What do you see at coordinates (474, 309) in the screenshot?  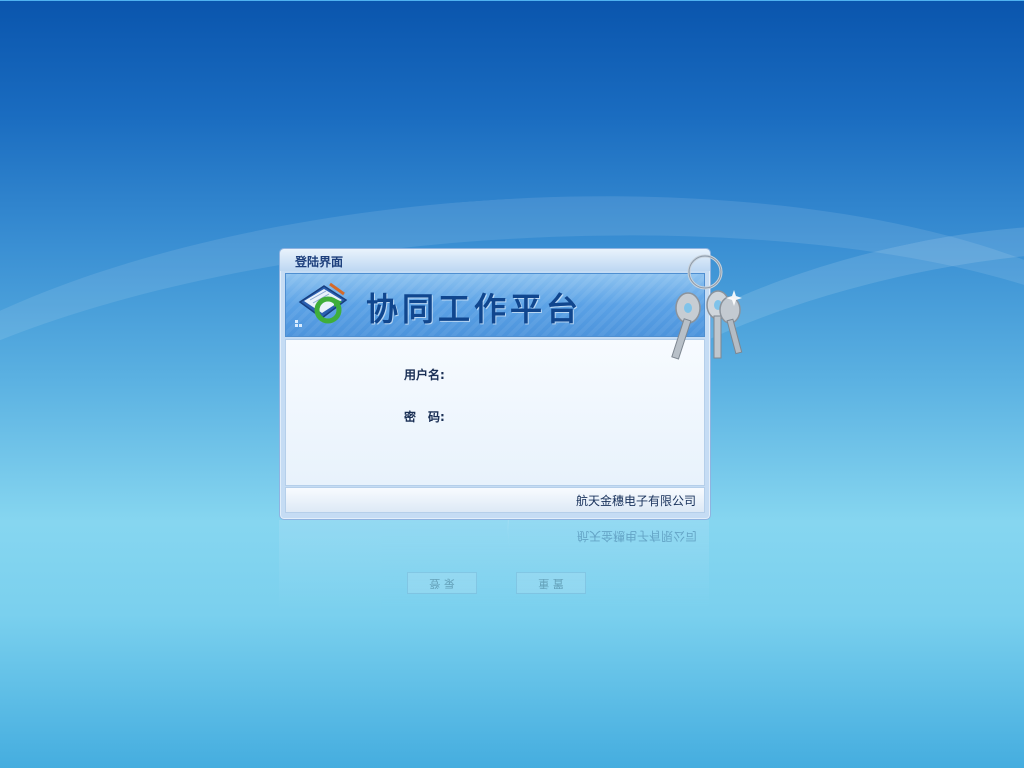 I see `app-title: 协同工作平台` at bounding box center [474, 309].